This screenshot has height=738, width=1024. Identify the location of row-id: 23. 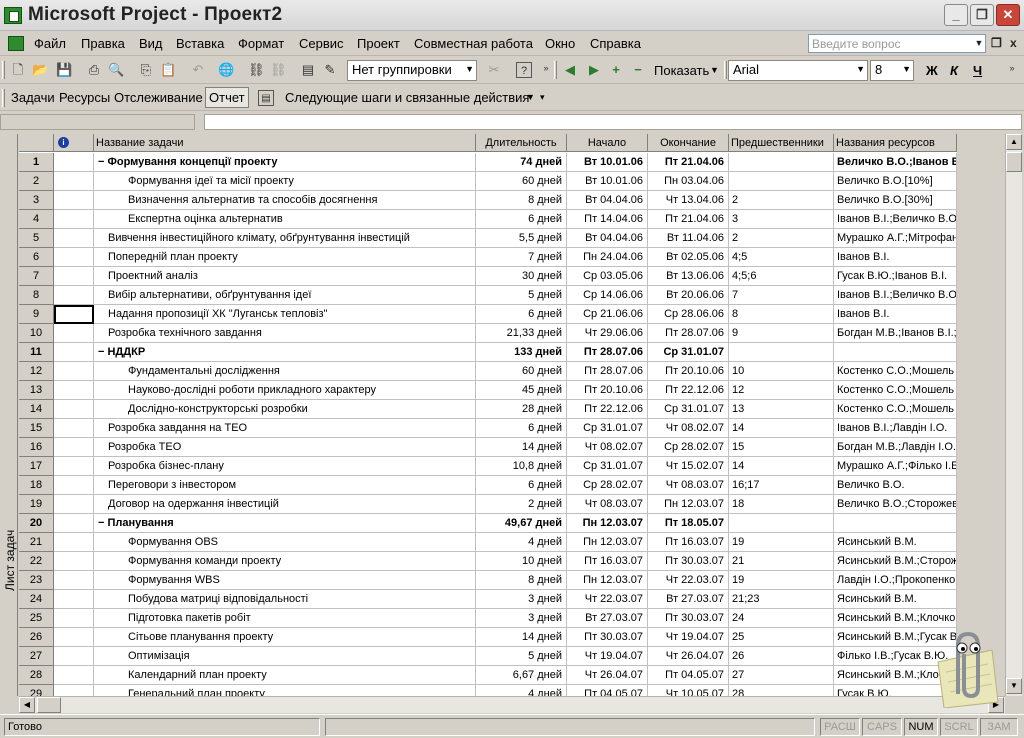
(36, 580).